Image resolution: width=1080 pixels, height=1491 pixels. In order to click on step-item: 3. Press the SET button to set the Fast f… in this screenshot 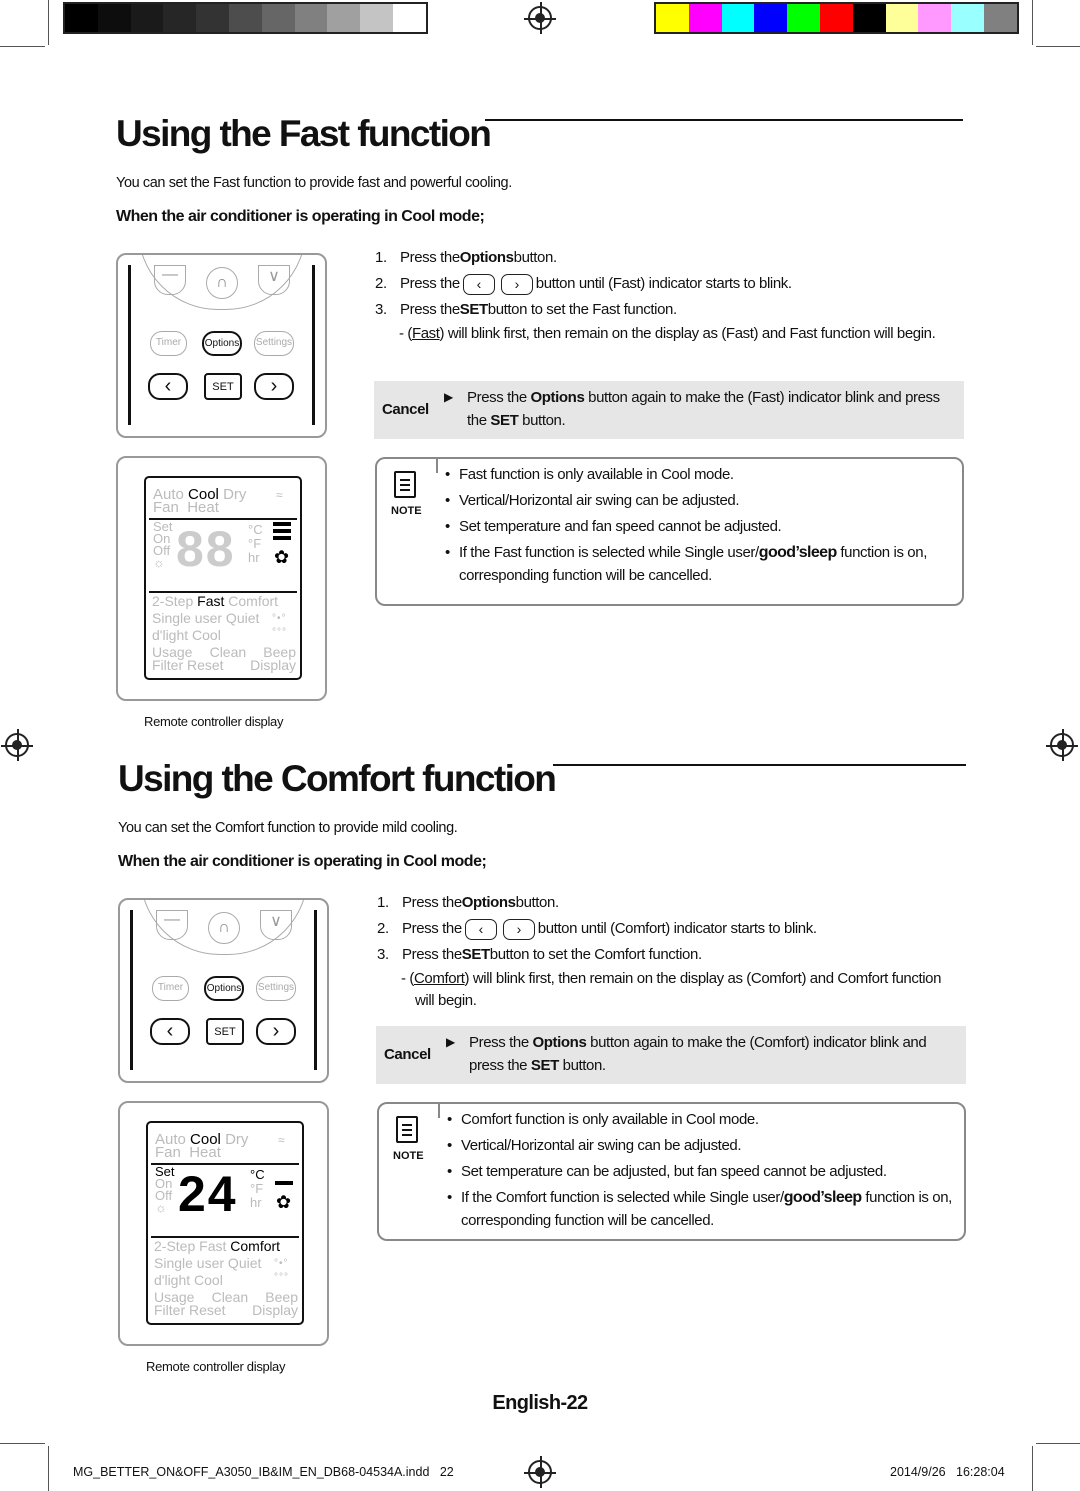, I will do `click(670, 310)`.